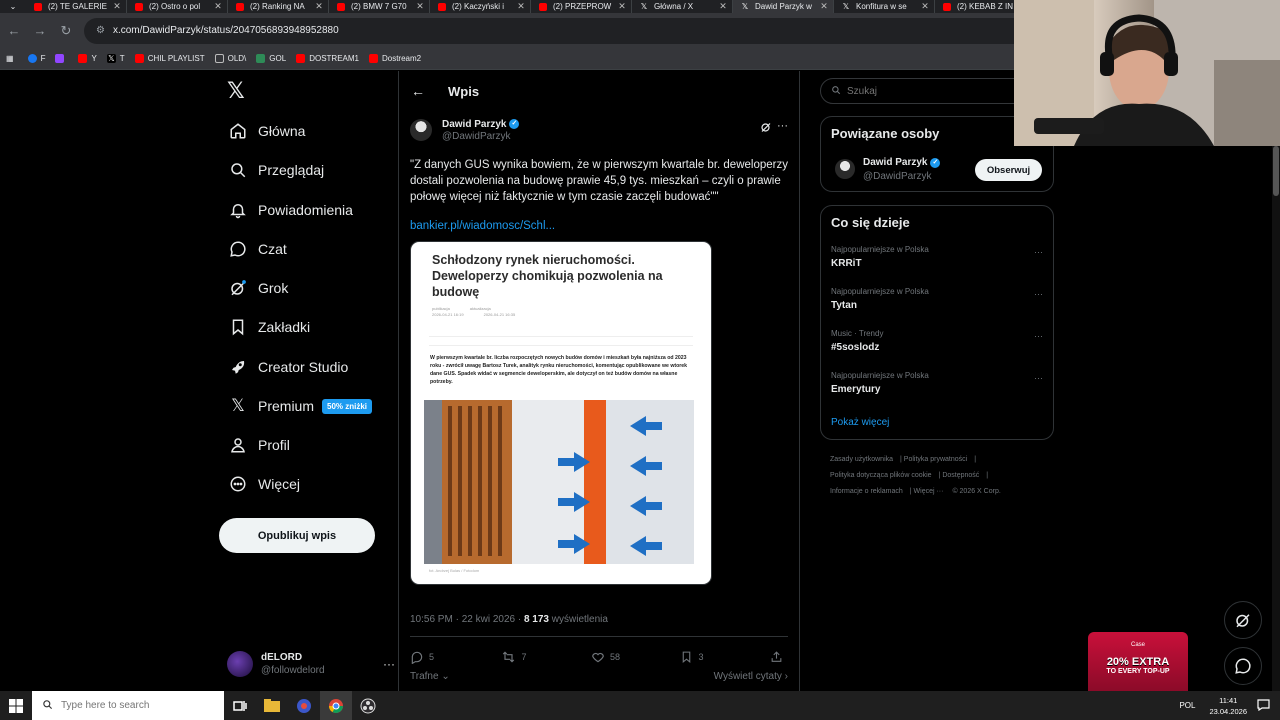  What do you see at coordinates (1263, 705) in the screenshot?
I see `notification-icon` at bounding box center [1263, 705].